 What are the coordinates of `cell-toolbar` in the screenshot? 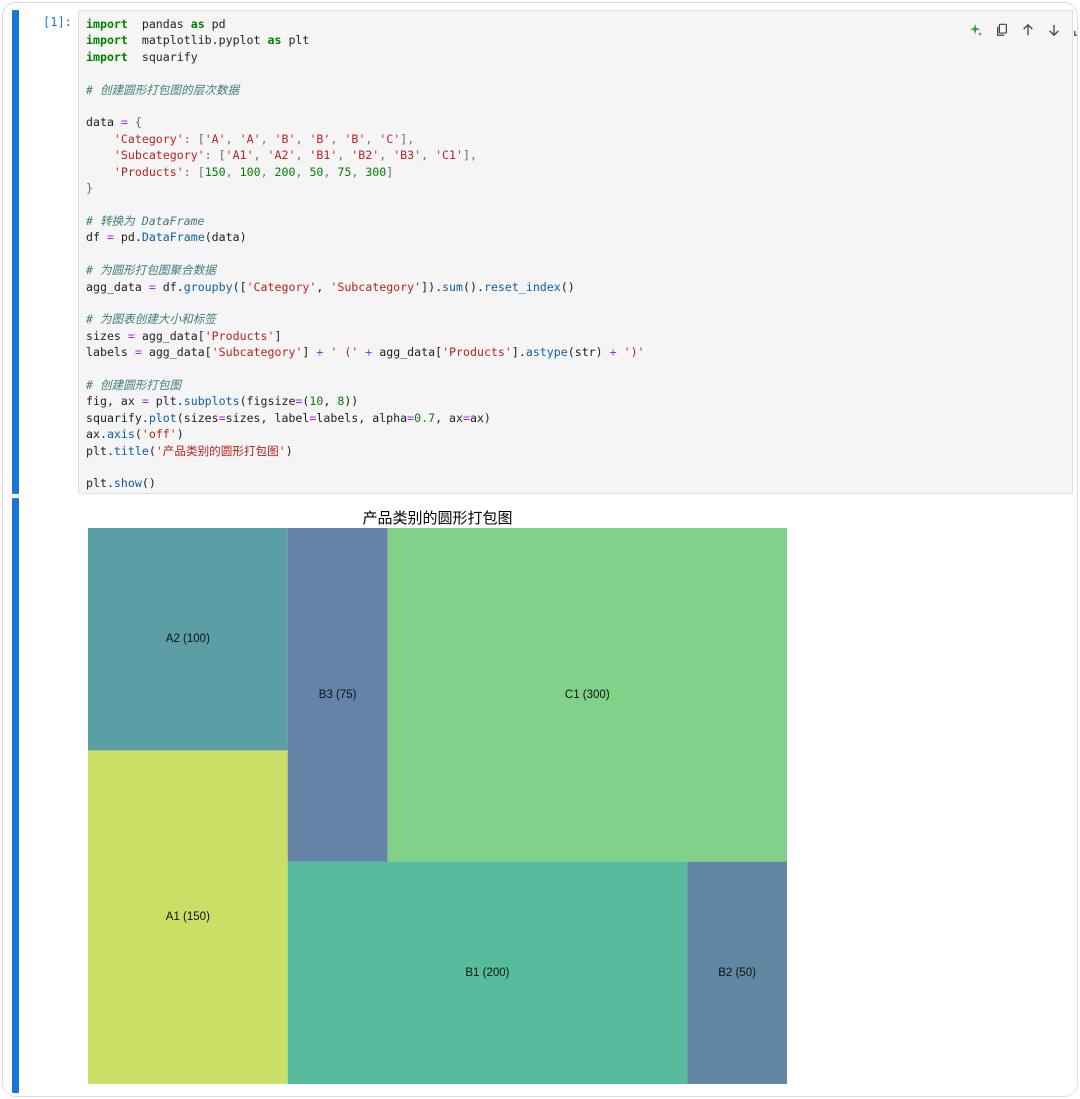 It's located at (1022, 30).